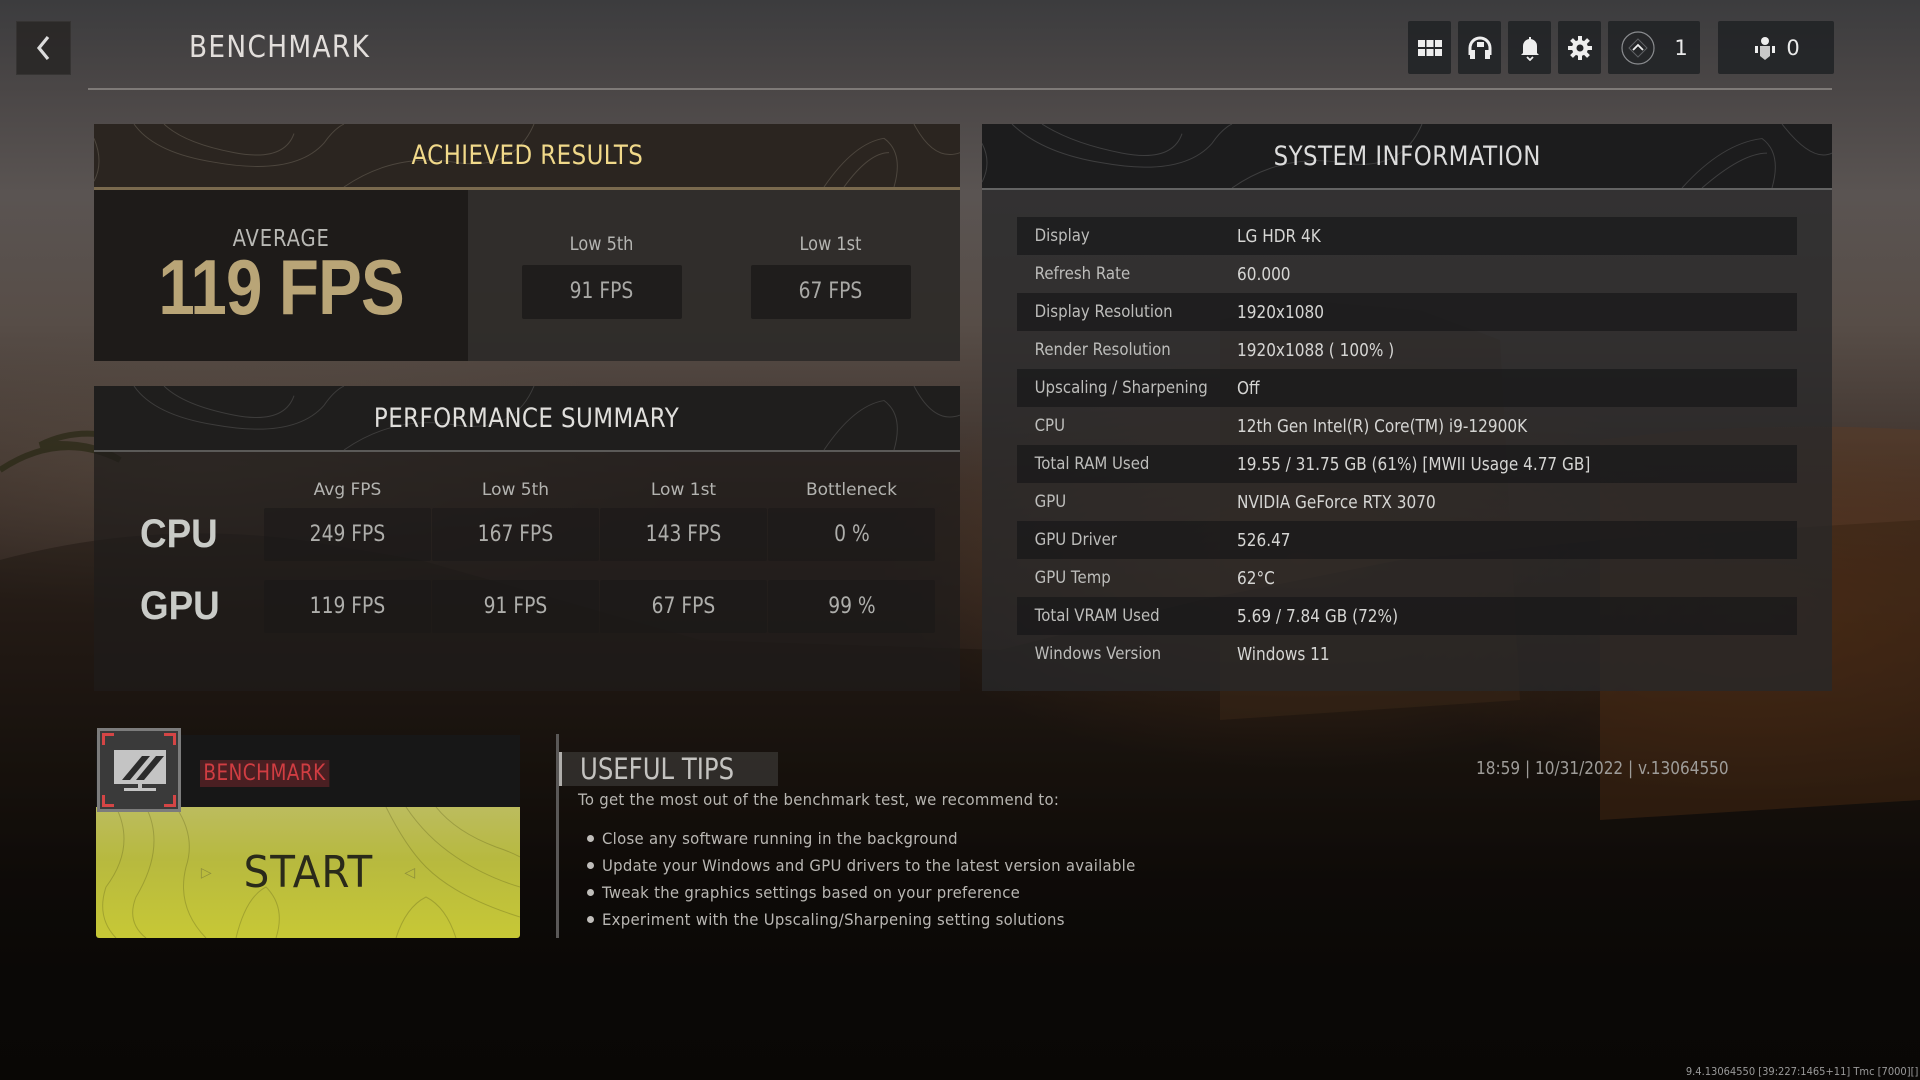 The height and width of the screenshot is (1080, 1920). I want to click on info-key: Total RAM Used, so click(1092, 464).